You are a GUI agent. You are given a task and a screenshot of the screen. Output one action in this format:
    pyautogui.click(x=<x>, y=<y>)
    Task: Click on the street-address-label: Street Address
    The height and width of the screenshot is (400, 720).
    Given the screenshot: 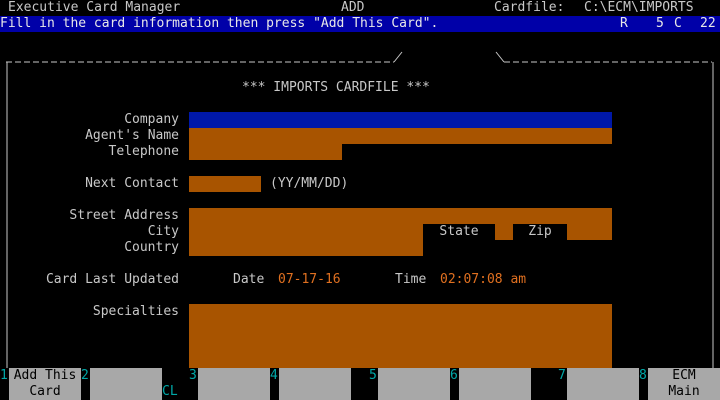 What is the action you would take?
    pyautogui.click(x=124, y=215)
    